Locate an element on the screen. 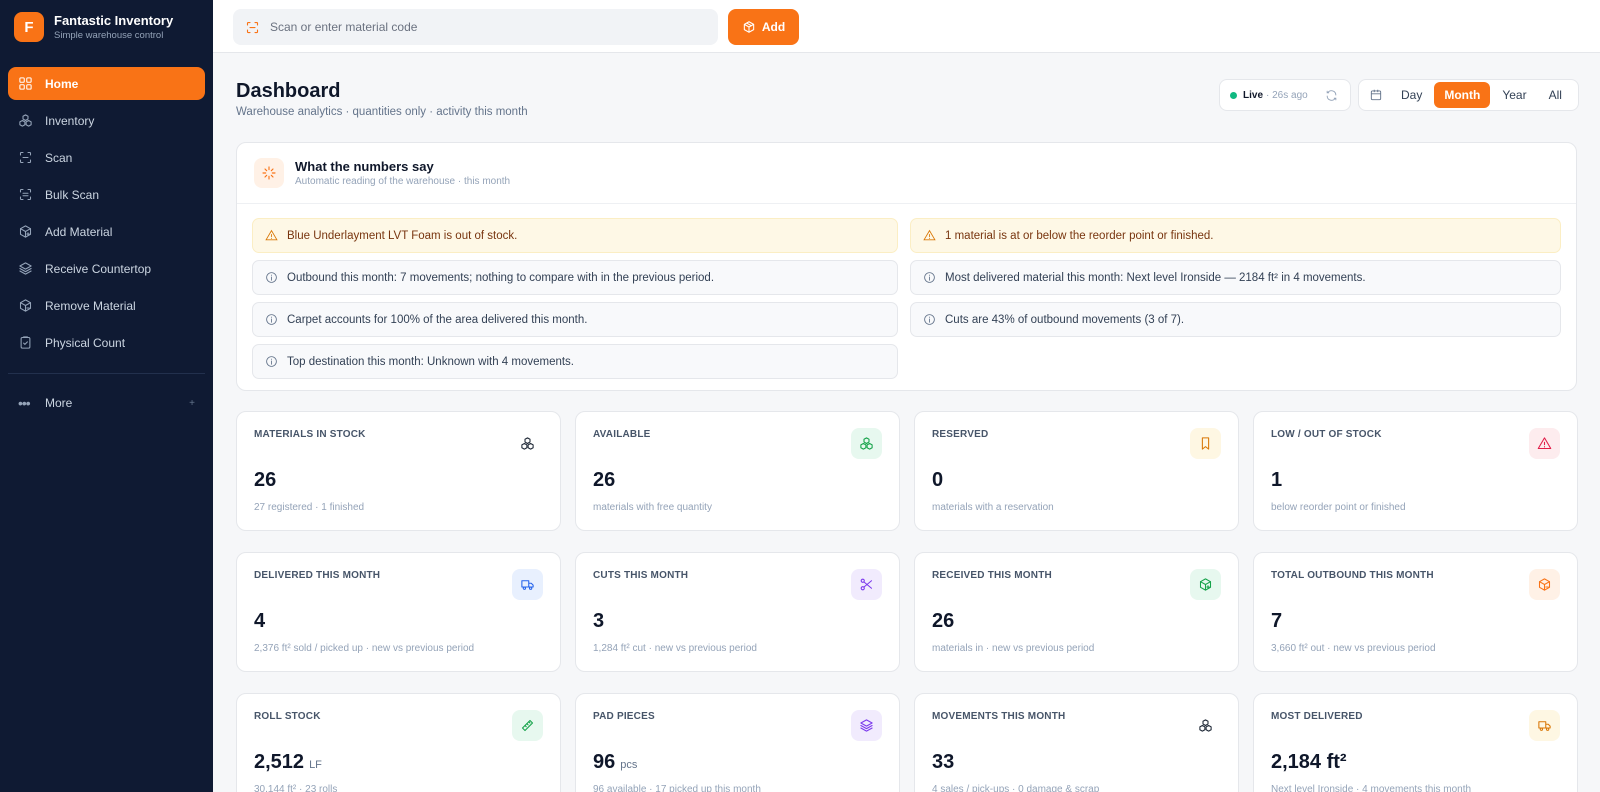 This screenshot has width=1600, height=792. kpi-value: 2,184 ft² is located at coordinates (1309, 762).